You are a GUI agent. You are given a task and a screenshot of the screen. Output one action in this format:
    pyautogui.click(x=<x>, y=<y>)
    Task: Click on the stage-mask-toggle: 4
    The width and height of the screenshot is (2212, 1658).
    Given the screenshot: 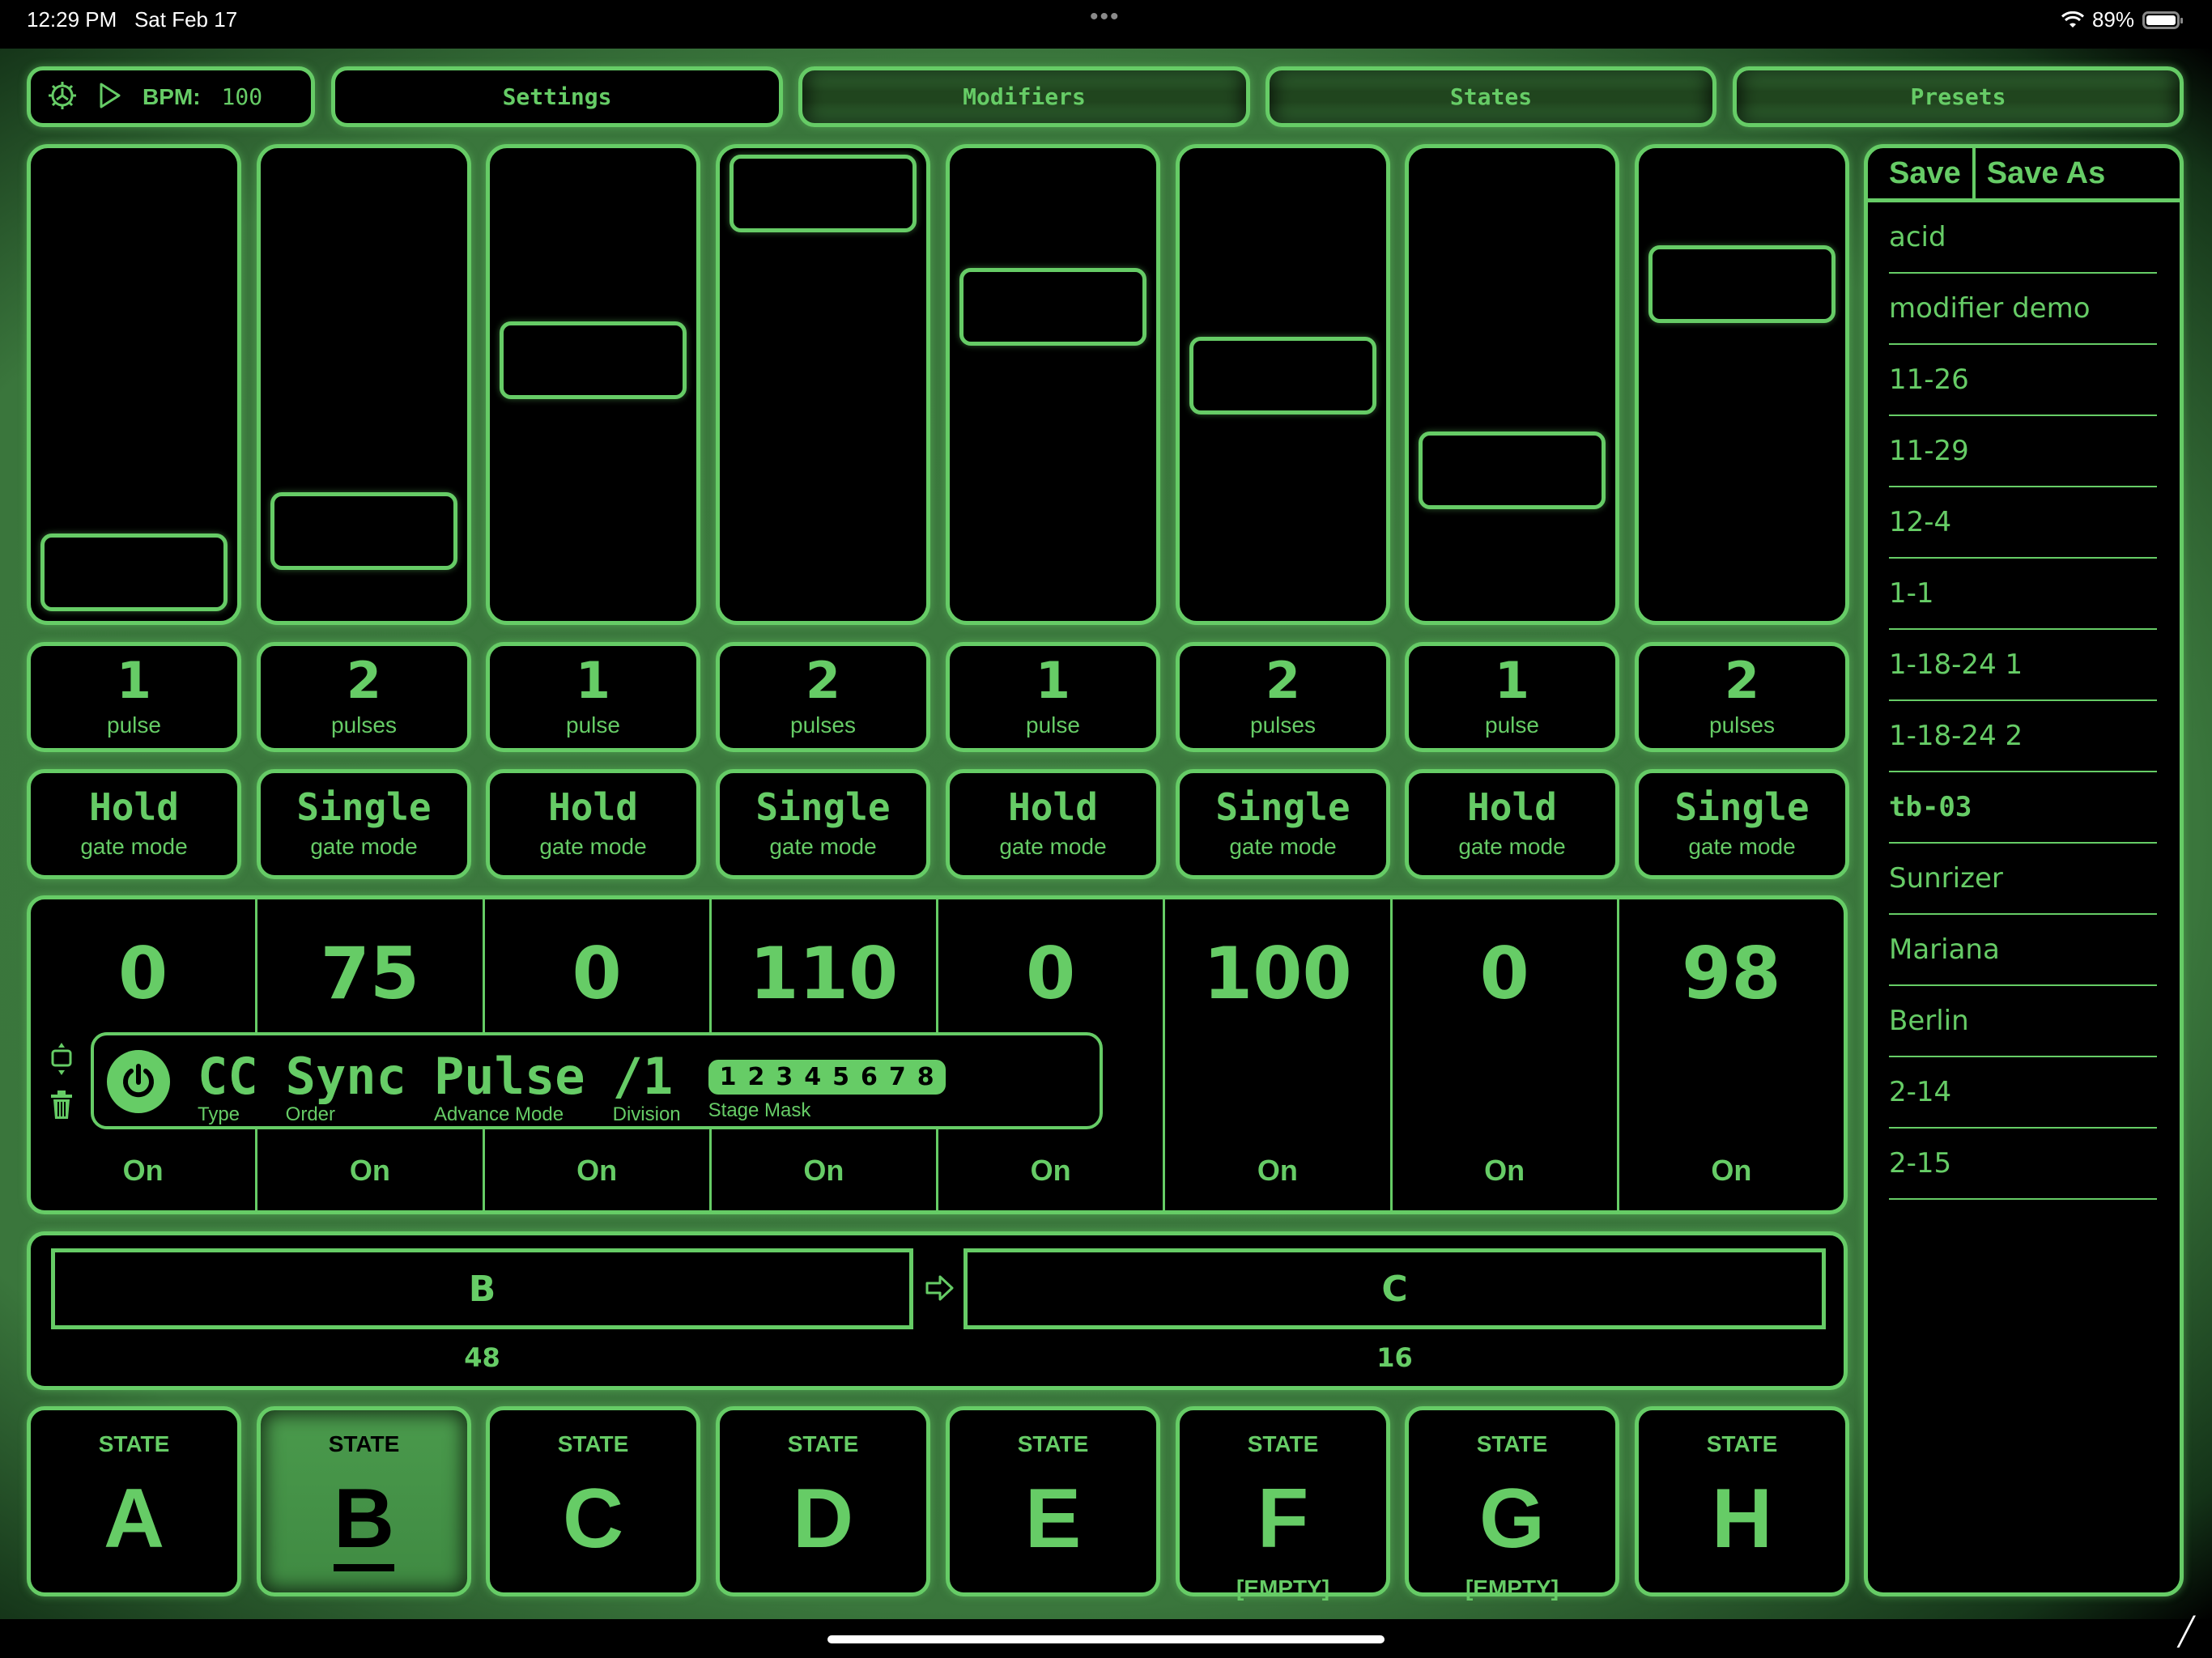 What is the action you would take?
    pyautogui.click(x=812, y=1077)
    